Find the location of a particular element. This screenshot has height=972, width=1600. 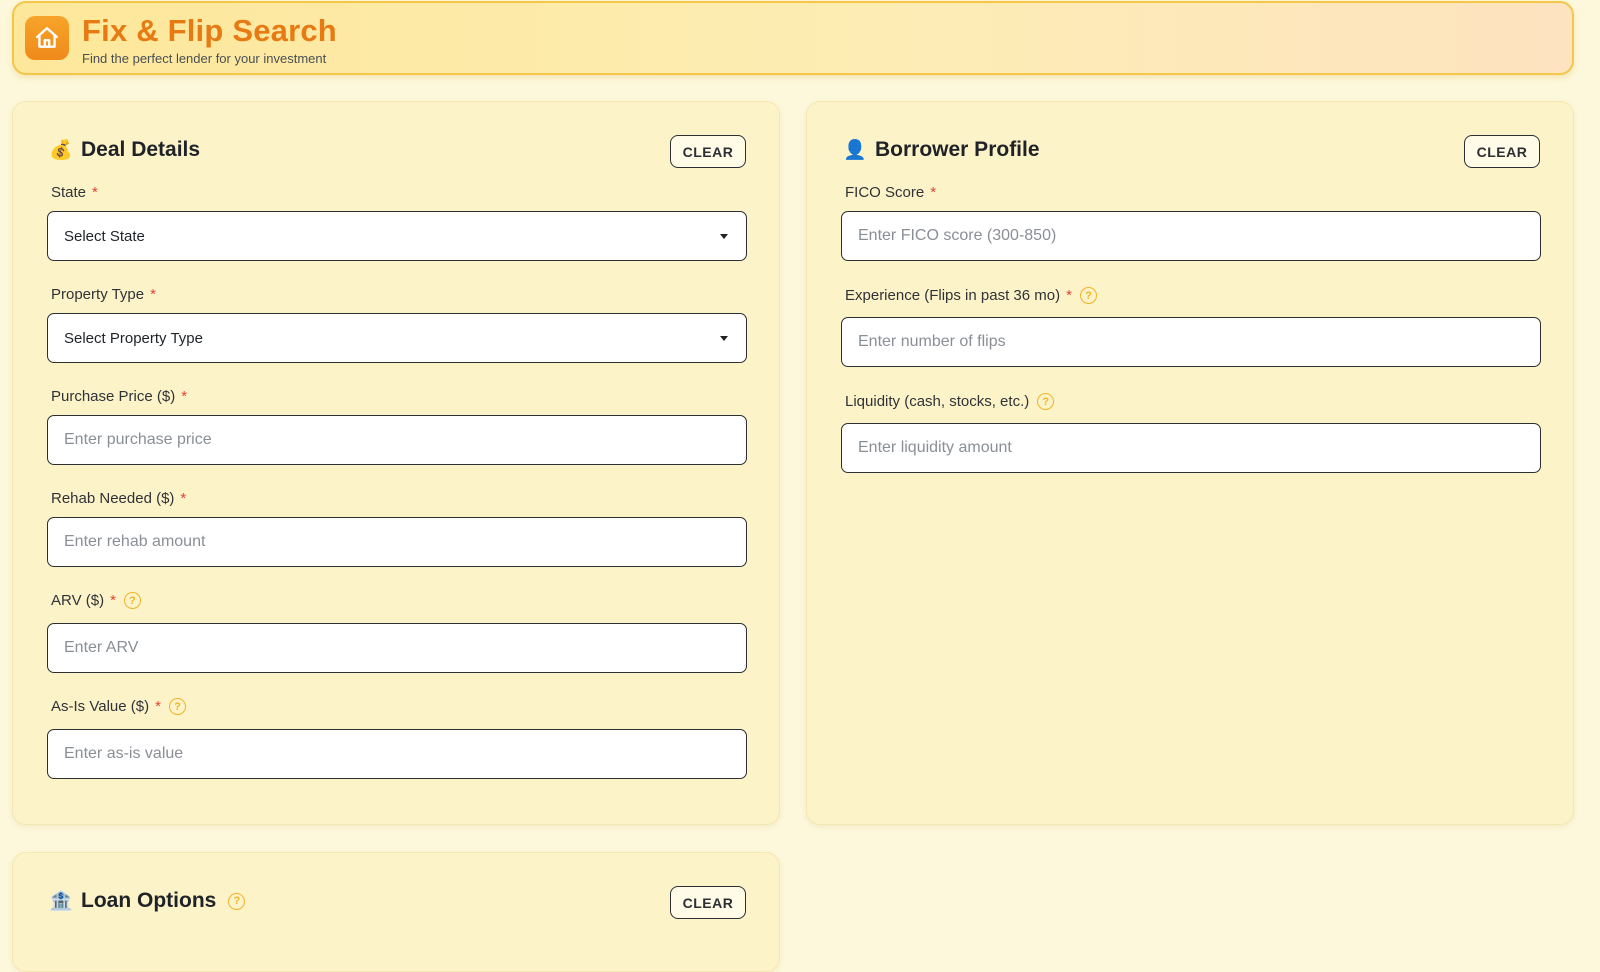

property-type-label-text: Property Type is located at coordinates (98, 294).